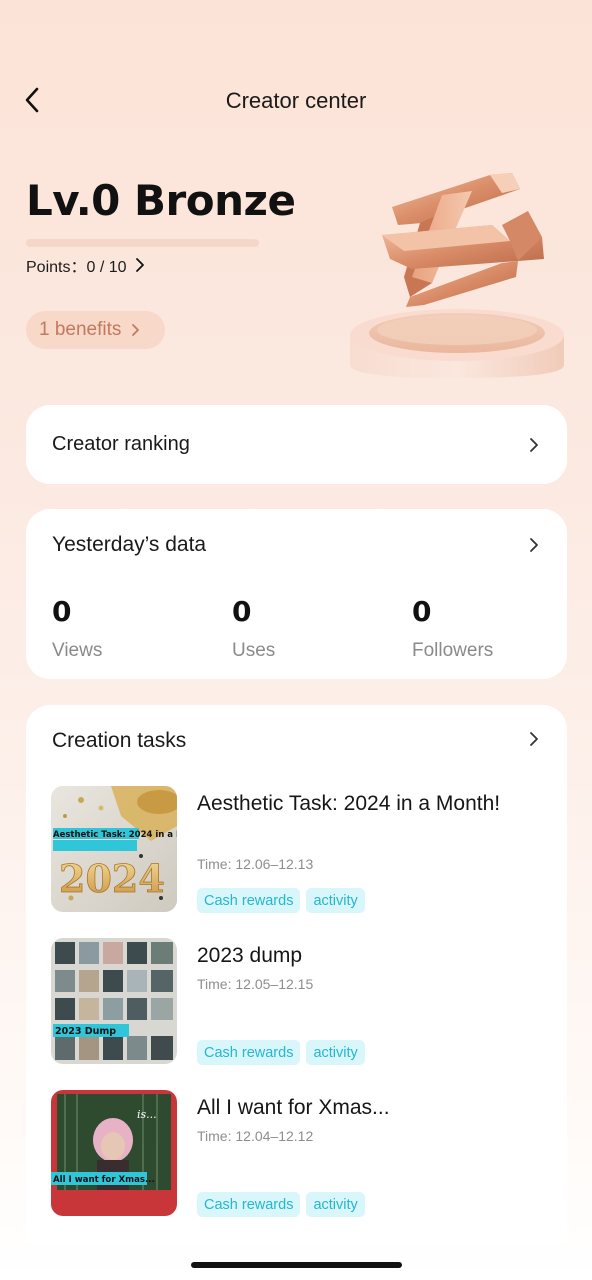 The width and height of the screenshot is (592, 1280). Describe the element at coordinates (121, 444) in the screenshot. I see `creator-ranking-label: Creator ranking` at that location.